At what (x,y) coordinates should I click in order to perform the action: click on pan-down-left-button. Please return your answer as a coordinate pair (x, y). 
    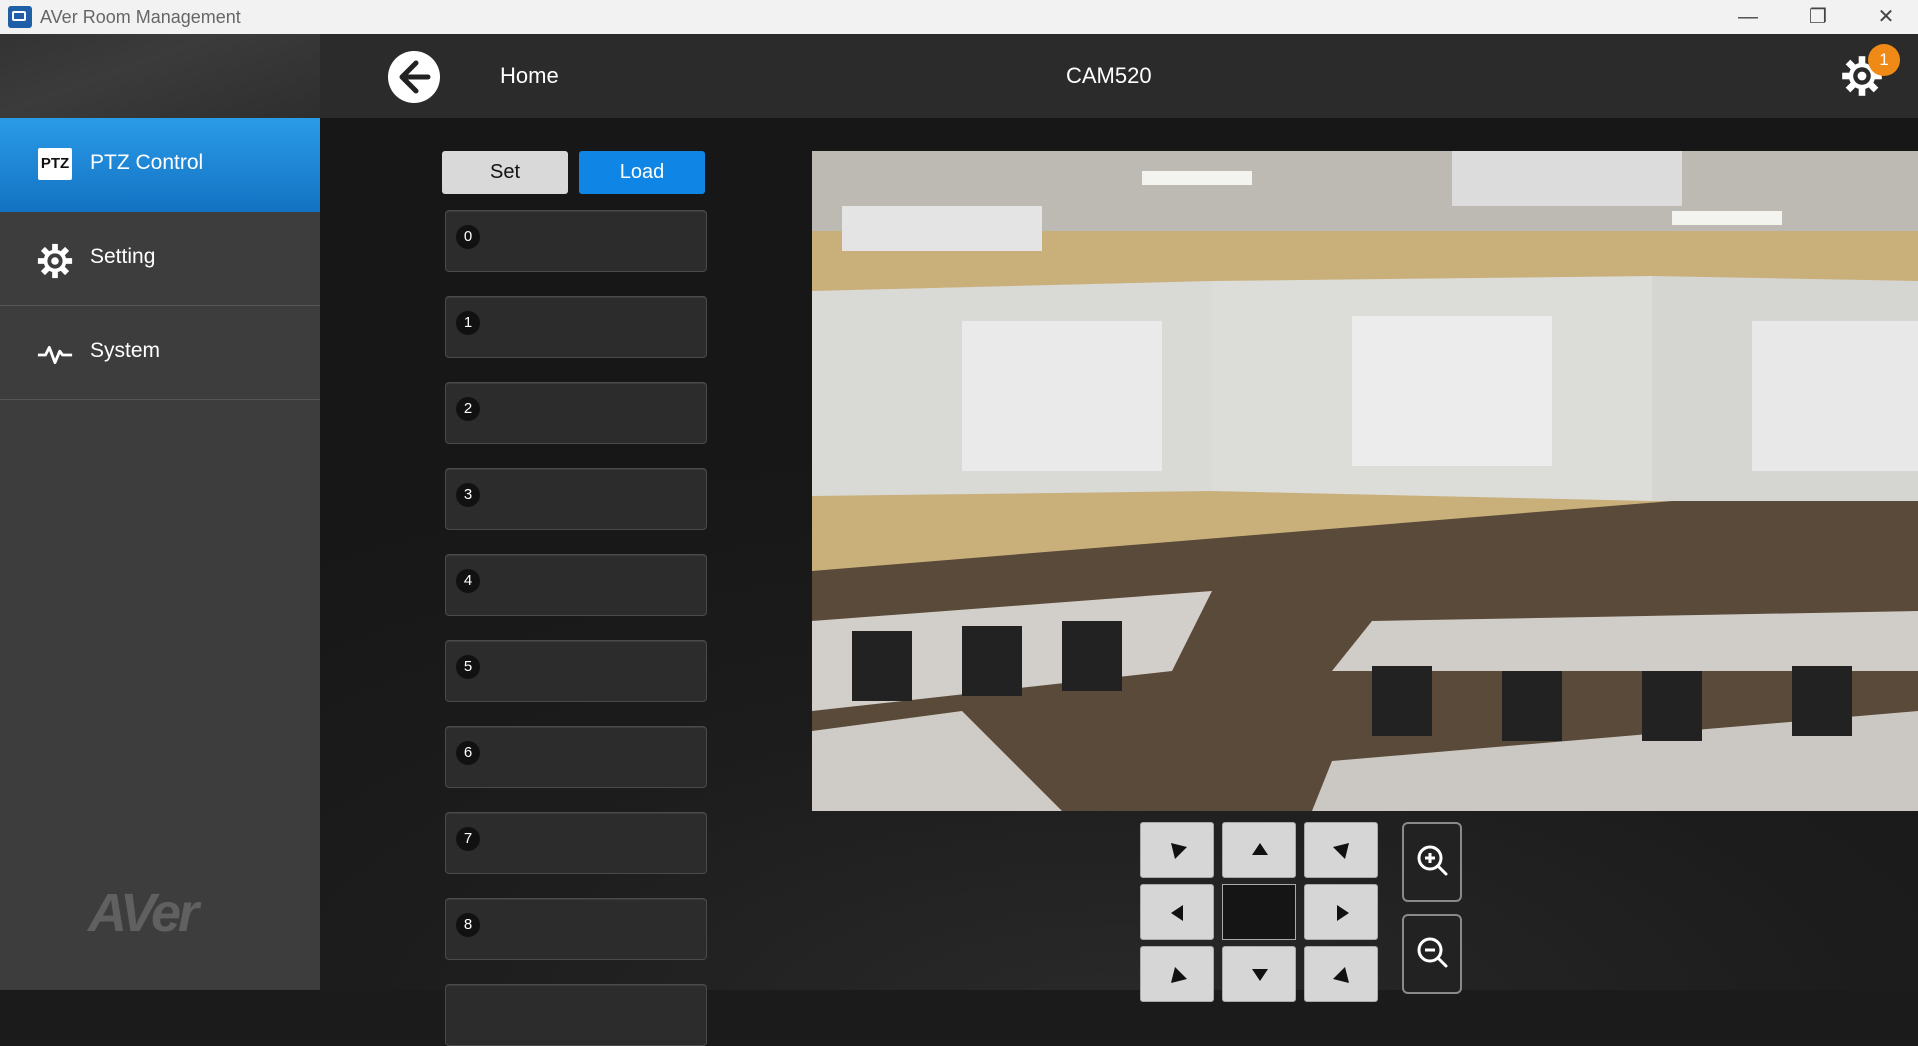
    Looking at the image, I should click on (1177, 974).